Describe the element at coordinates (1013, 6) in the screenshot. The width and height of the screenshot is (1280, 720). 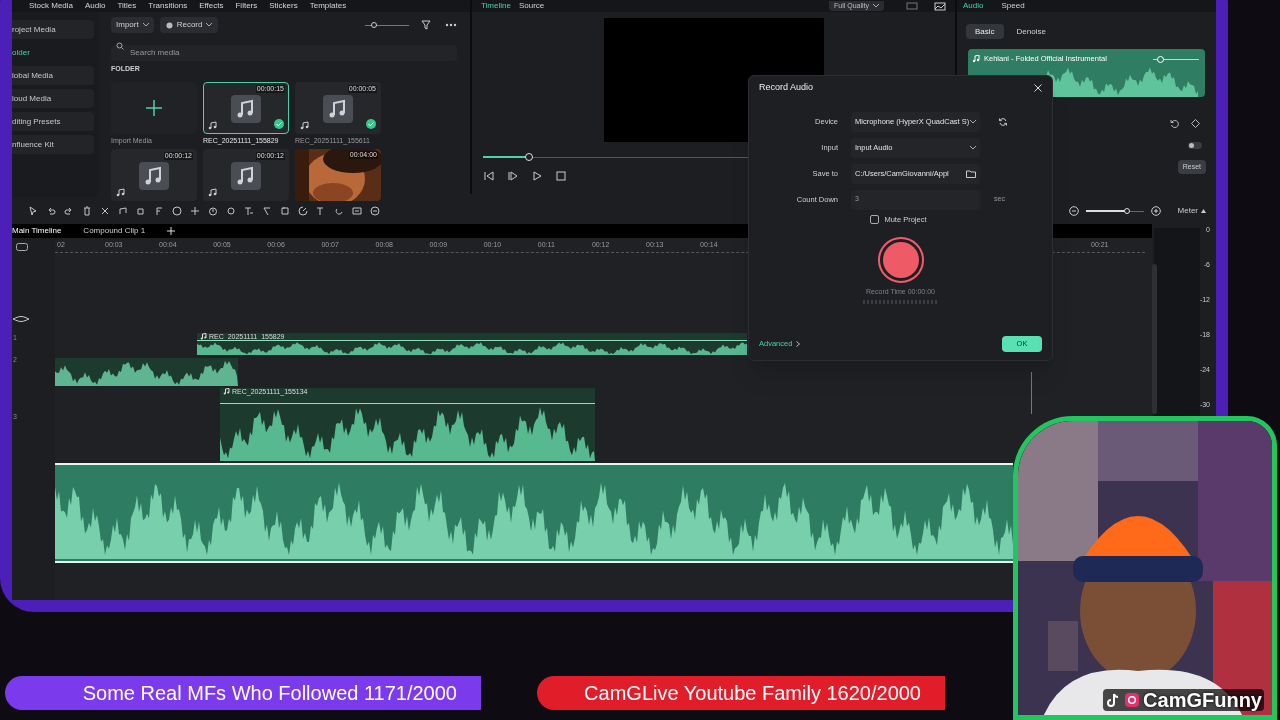
I see `panel-tab: Speed` at that location.